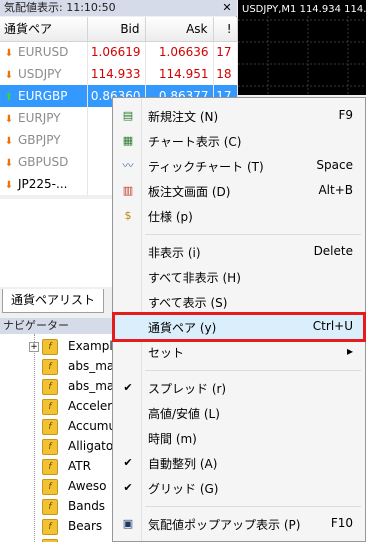 The image size is (366, 542). Describe the element at coordinates (43, 96) in the screenshot. I see `symbol-name: EURGBP` at that location.